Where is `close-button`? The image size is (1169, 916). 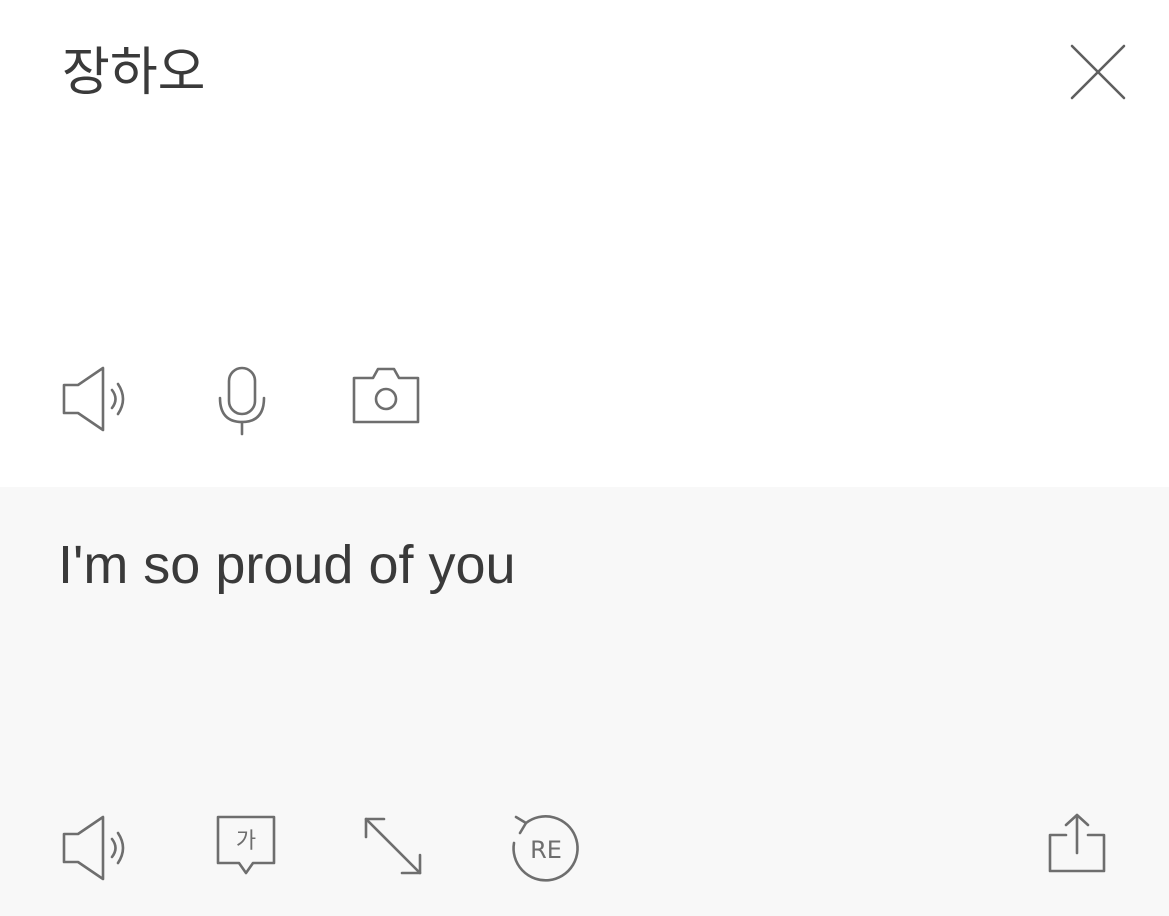
close-button is located at coordinates (1098, 72).